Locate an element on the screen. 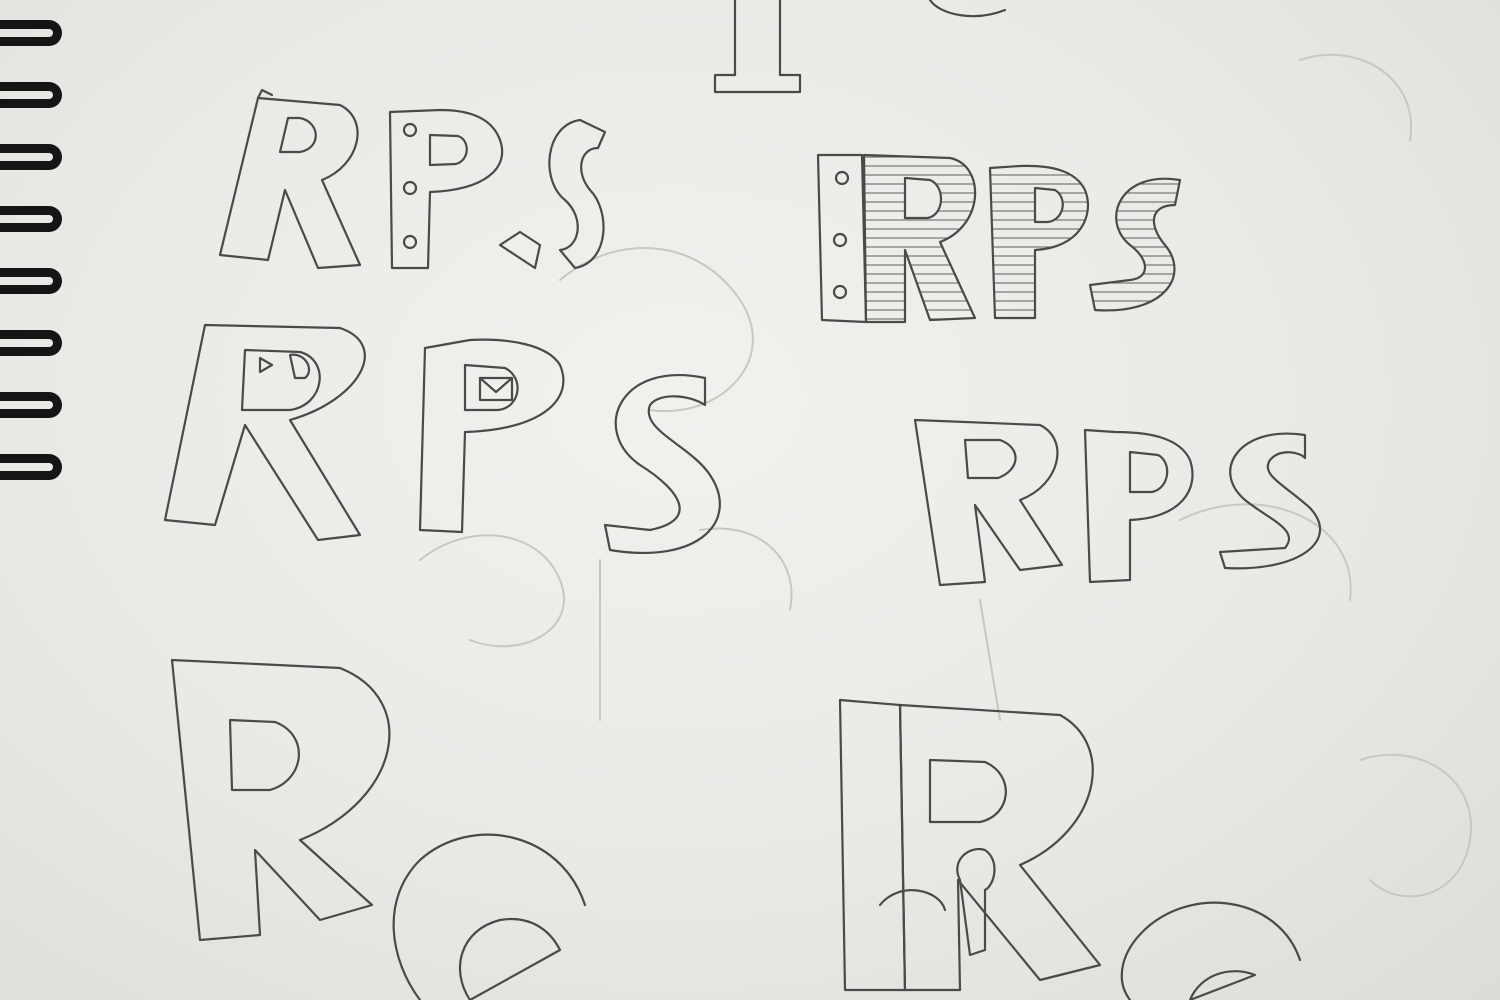  top-partial-sketch is located at coordinates (860, 47).